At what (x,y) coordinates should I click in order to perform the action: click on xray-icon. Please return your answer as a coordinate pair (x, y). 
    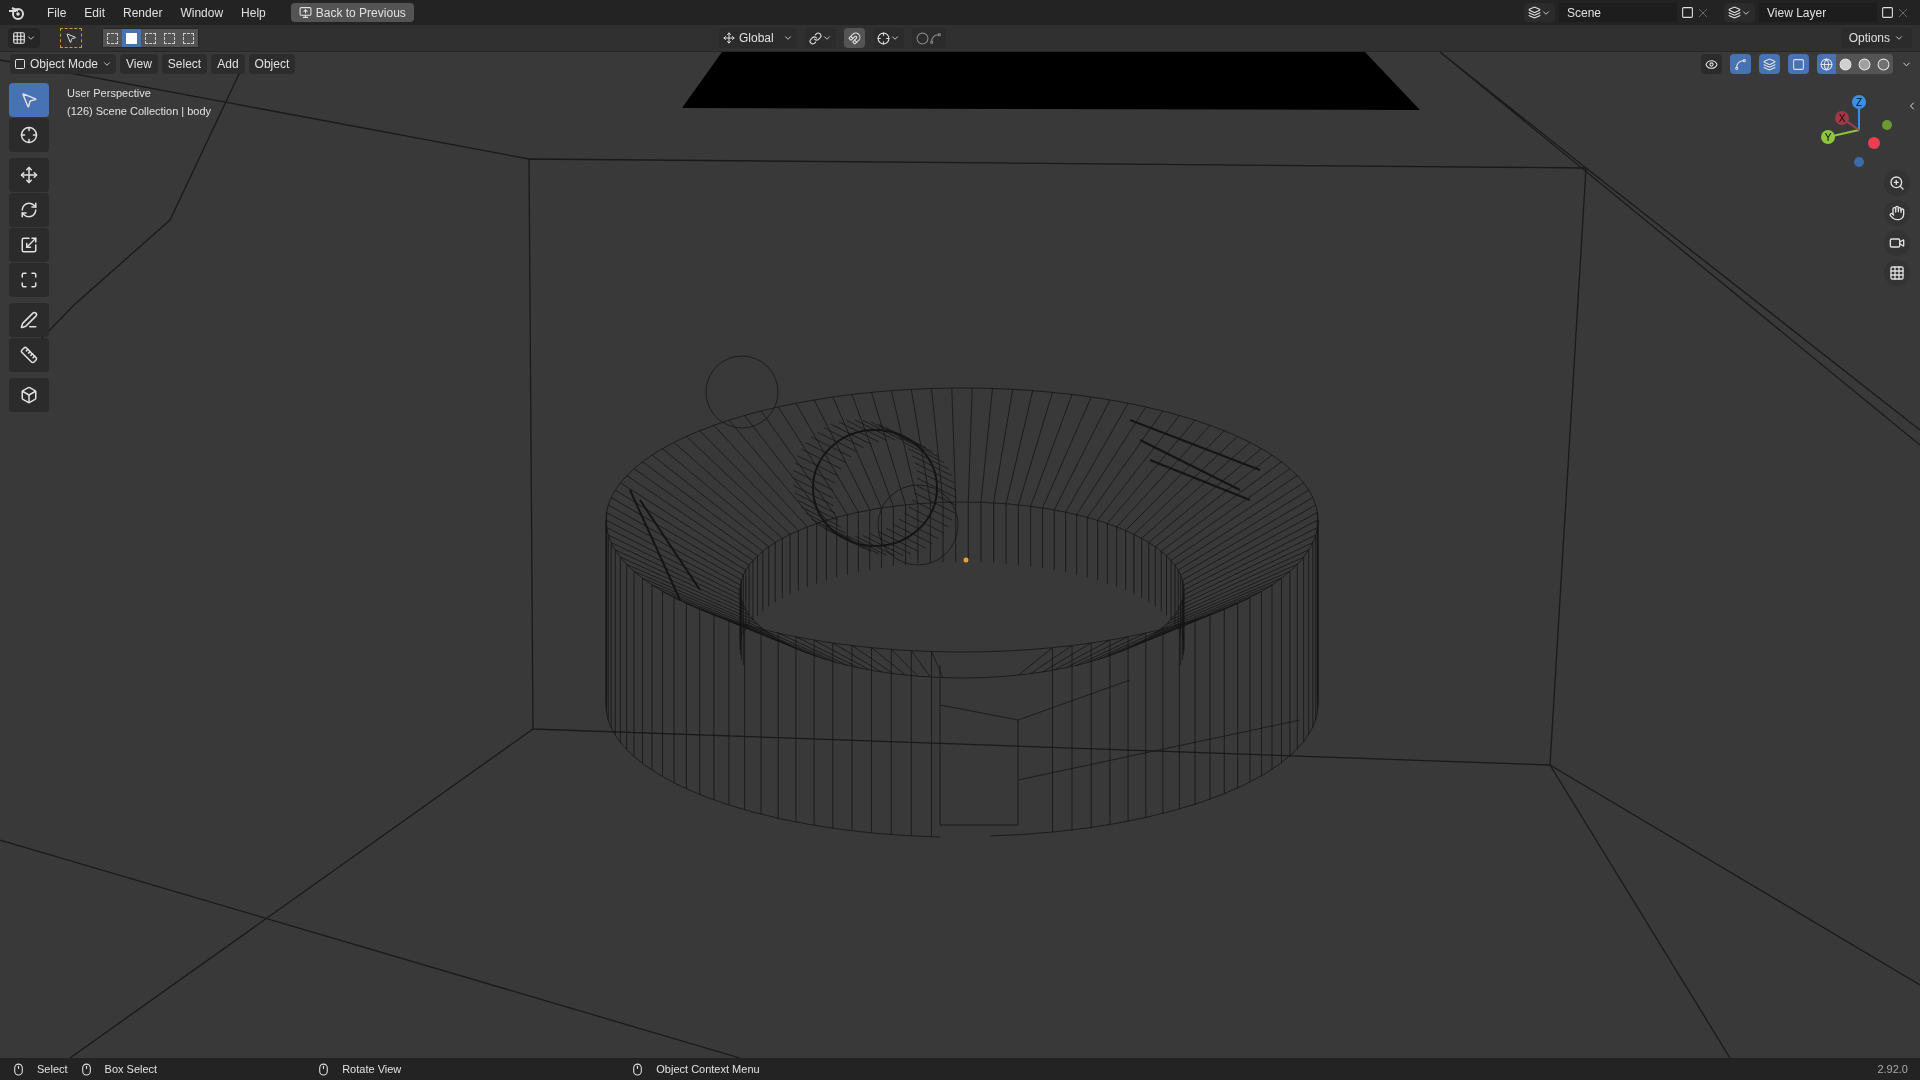
    Looking at the image, I should click on (1798, 64).